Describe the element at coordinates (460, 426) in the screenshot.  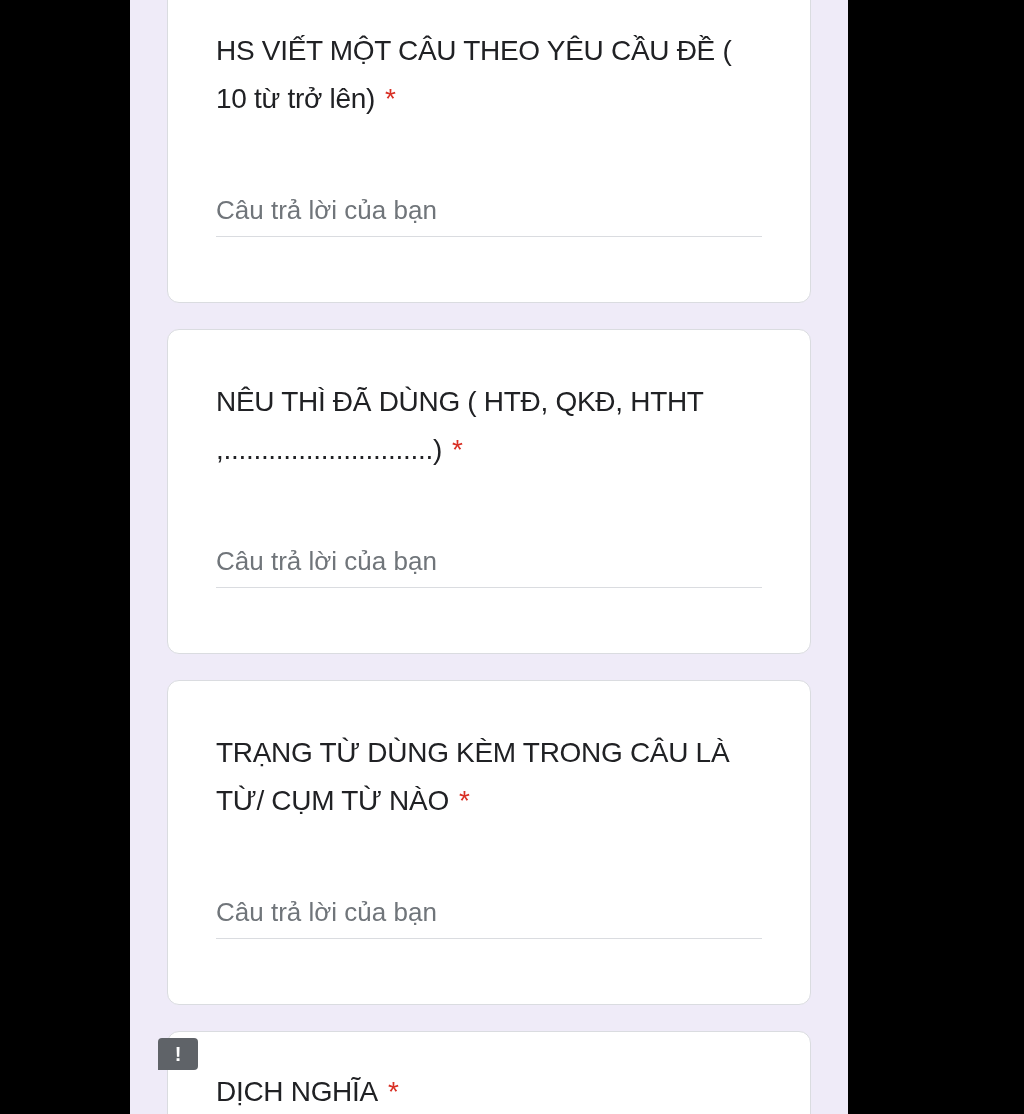
I see `question-title: NÊU THÌ ĐÃ DÙNG ( HTĐ, QKĐ, HTHT ,............................) *` at that location.